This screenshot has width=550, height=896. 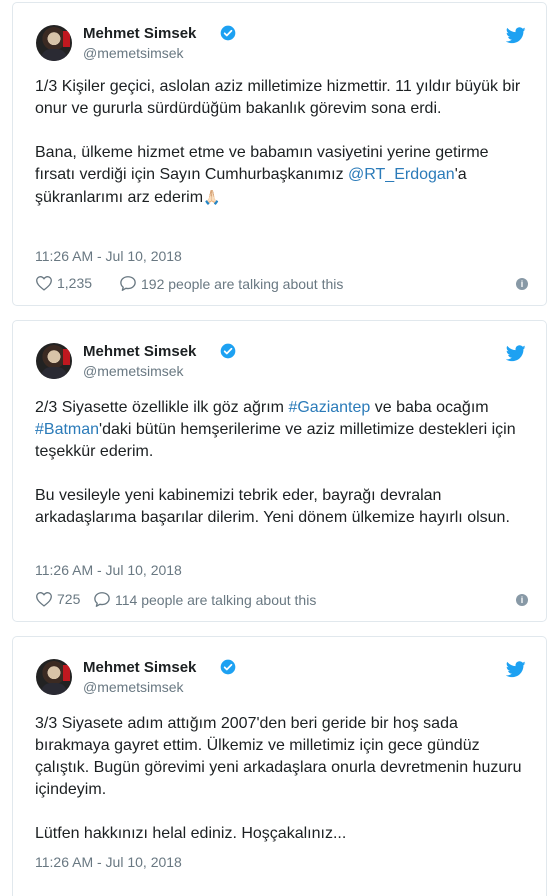 What do you see at coordinates (242, 283) in the screenshot?
I see `talking-count: 192 people are talking about this` at bounding box center [242, 283].